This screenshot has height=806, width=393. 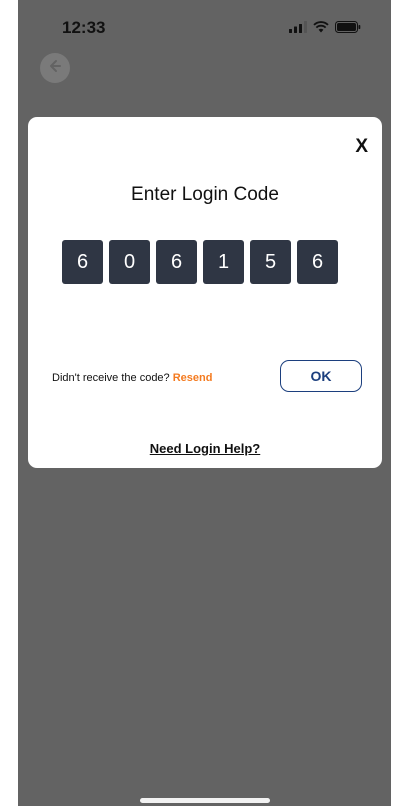 I want to click on modal-title: Enter Login Code, so click(x=205, y=194).